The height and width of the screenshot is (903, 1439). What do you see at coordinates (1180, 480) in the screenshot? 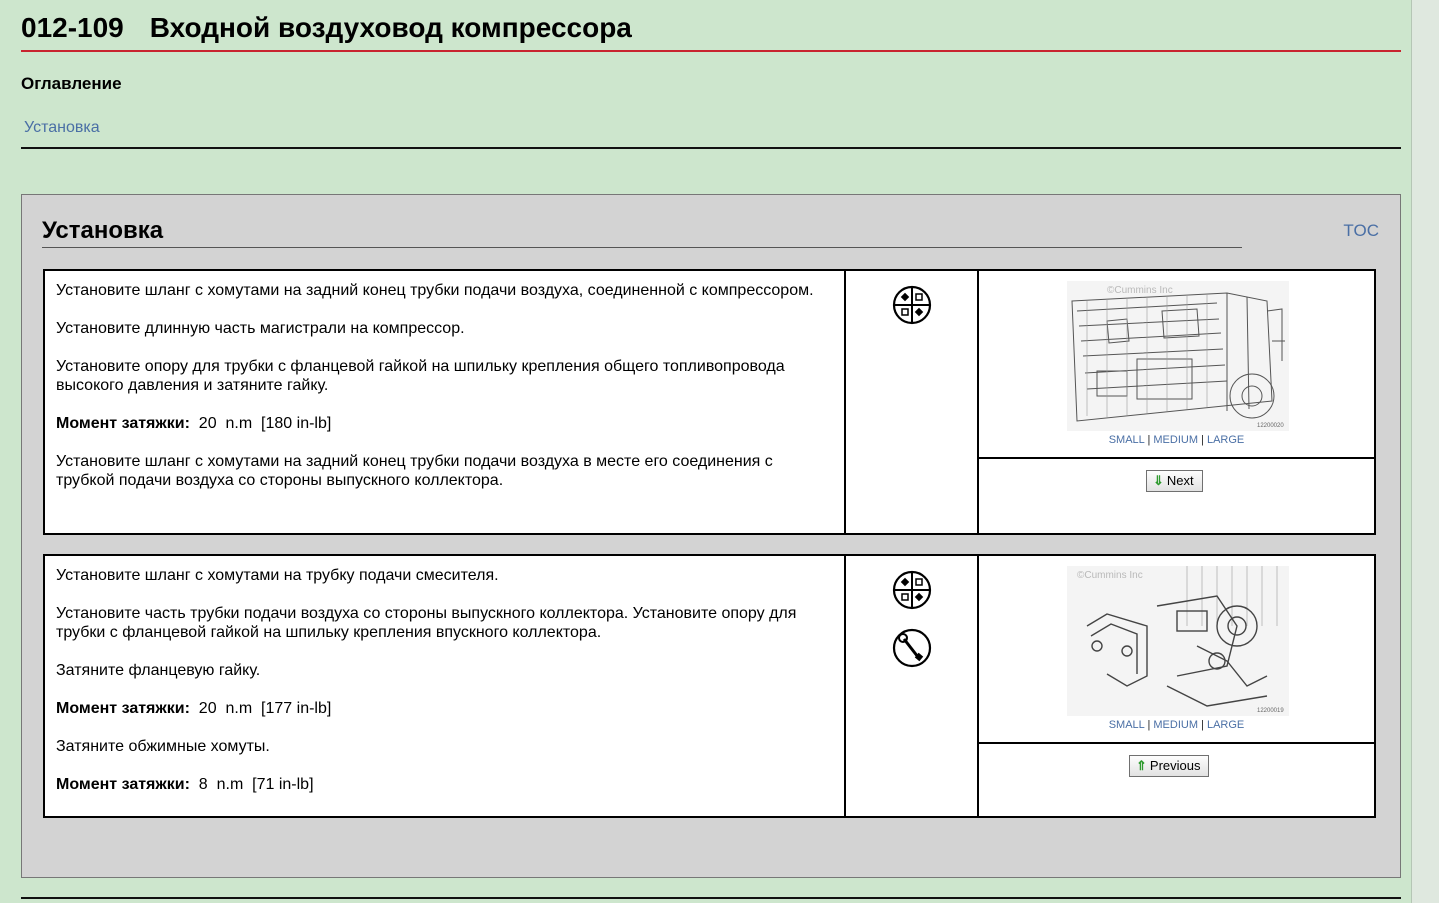
I see `next-label: Next` at bounding box center [1180, 480].